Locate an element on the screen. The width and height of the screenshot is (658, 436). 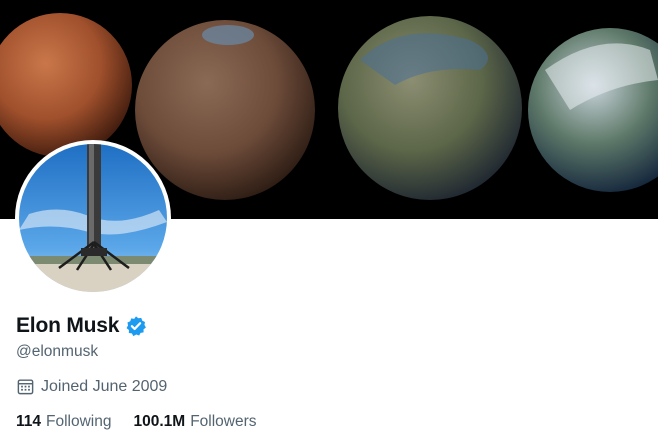
avatar is located at coordinates (93, 218).